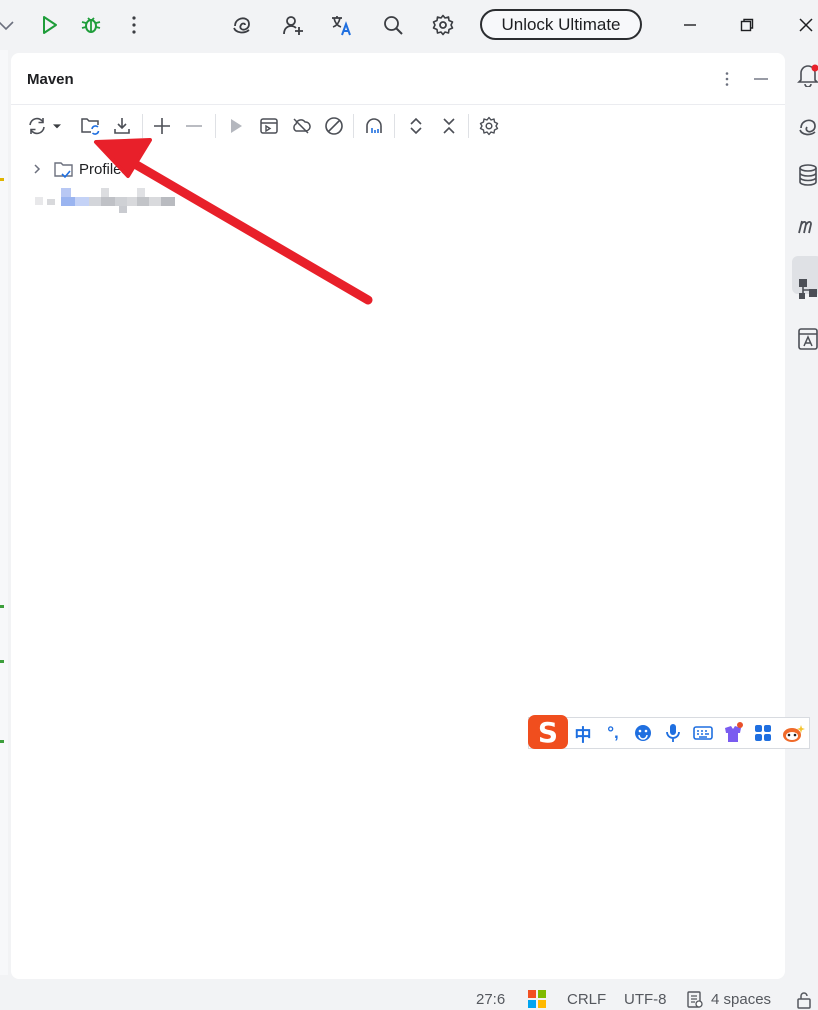  Describe the element at coordinates (105, 201) in the screenshot. I see `redacted-project-node` at that location.